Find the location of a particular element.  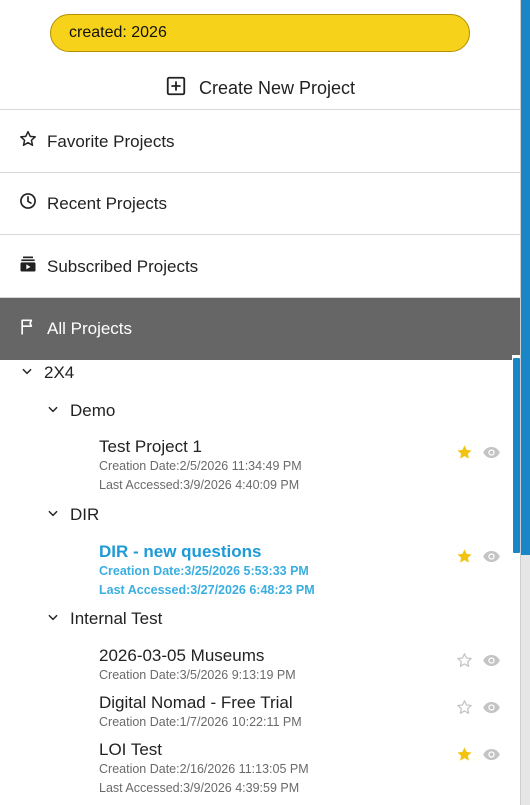

tree-folder-demo: Demo is located at coordinates (80, 411).